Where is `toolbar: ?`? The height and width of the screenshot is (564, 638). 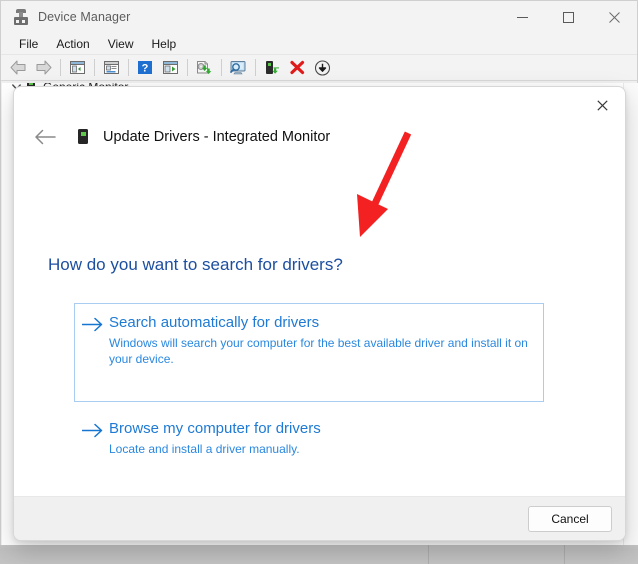 toolbar: ? is located at coordinates (319, 68).